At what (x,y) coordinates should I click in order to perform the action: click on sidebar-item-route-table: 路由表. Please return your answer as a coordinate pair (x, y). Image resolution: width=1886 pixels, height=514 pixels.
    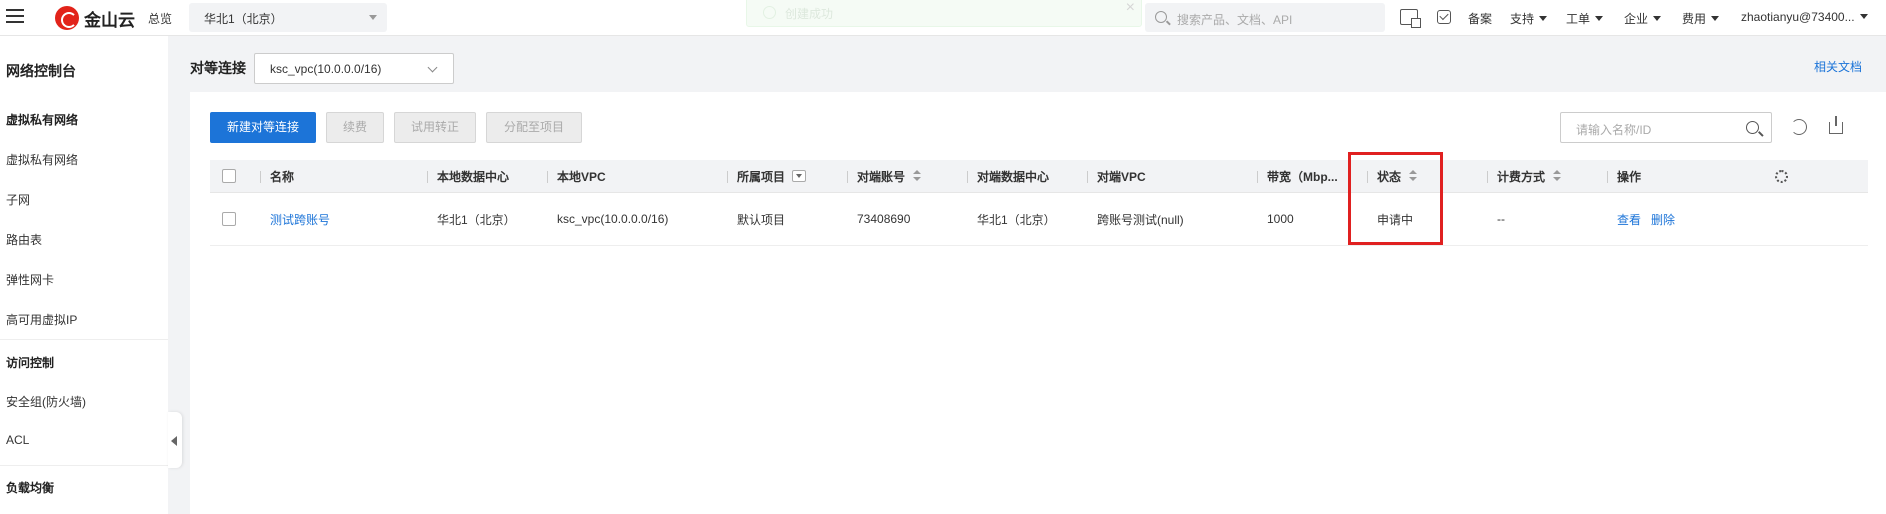
    Looking at the image, I should click on (24, 239).